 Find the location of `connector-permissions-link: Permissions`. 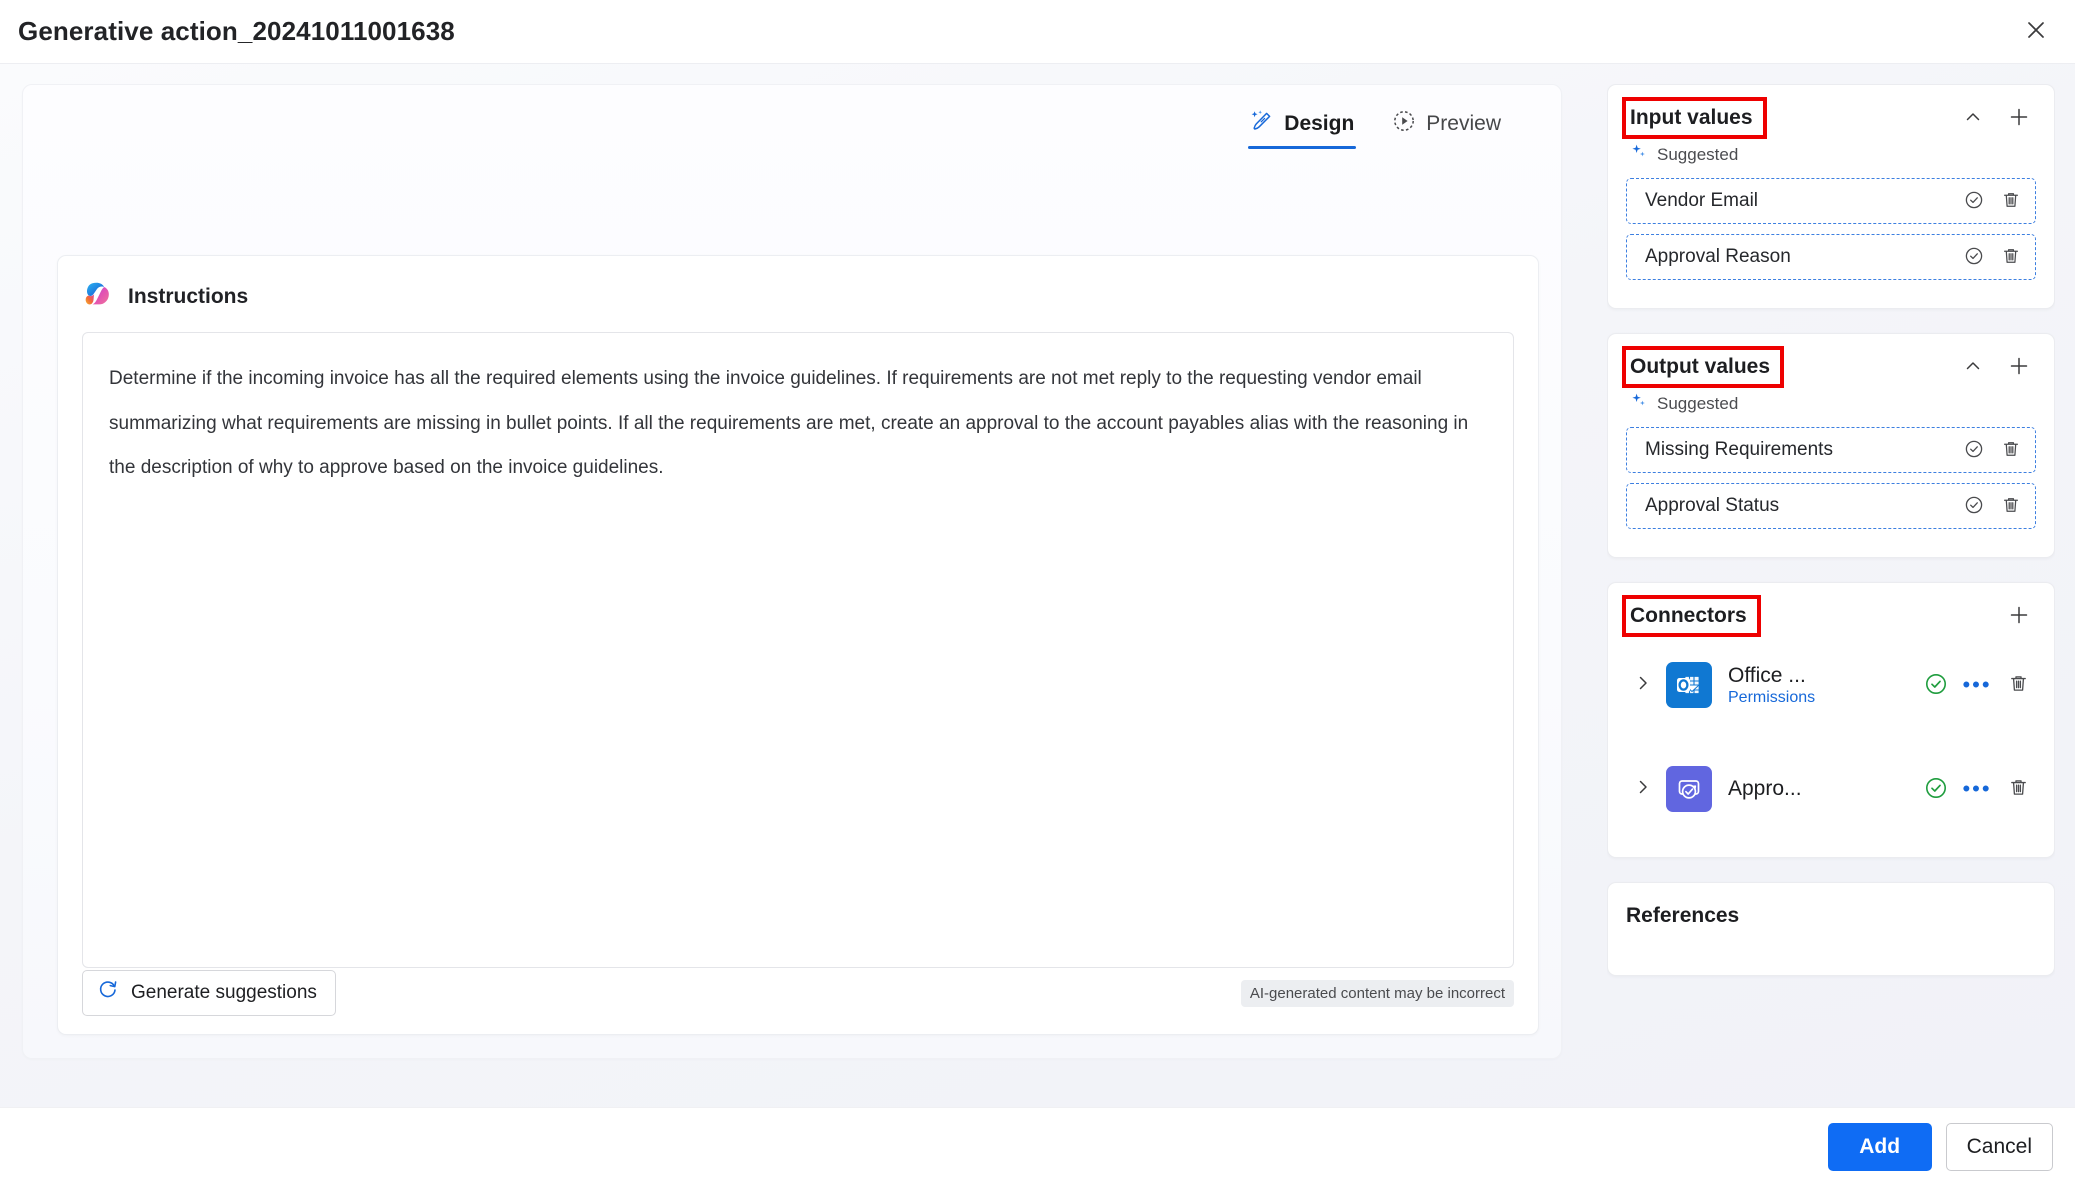

connector-permissions-link: Permissions is located at coordinates (1824, 698).